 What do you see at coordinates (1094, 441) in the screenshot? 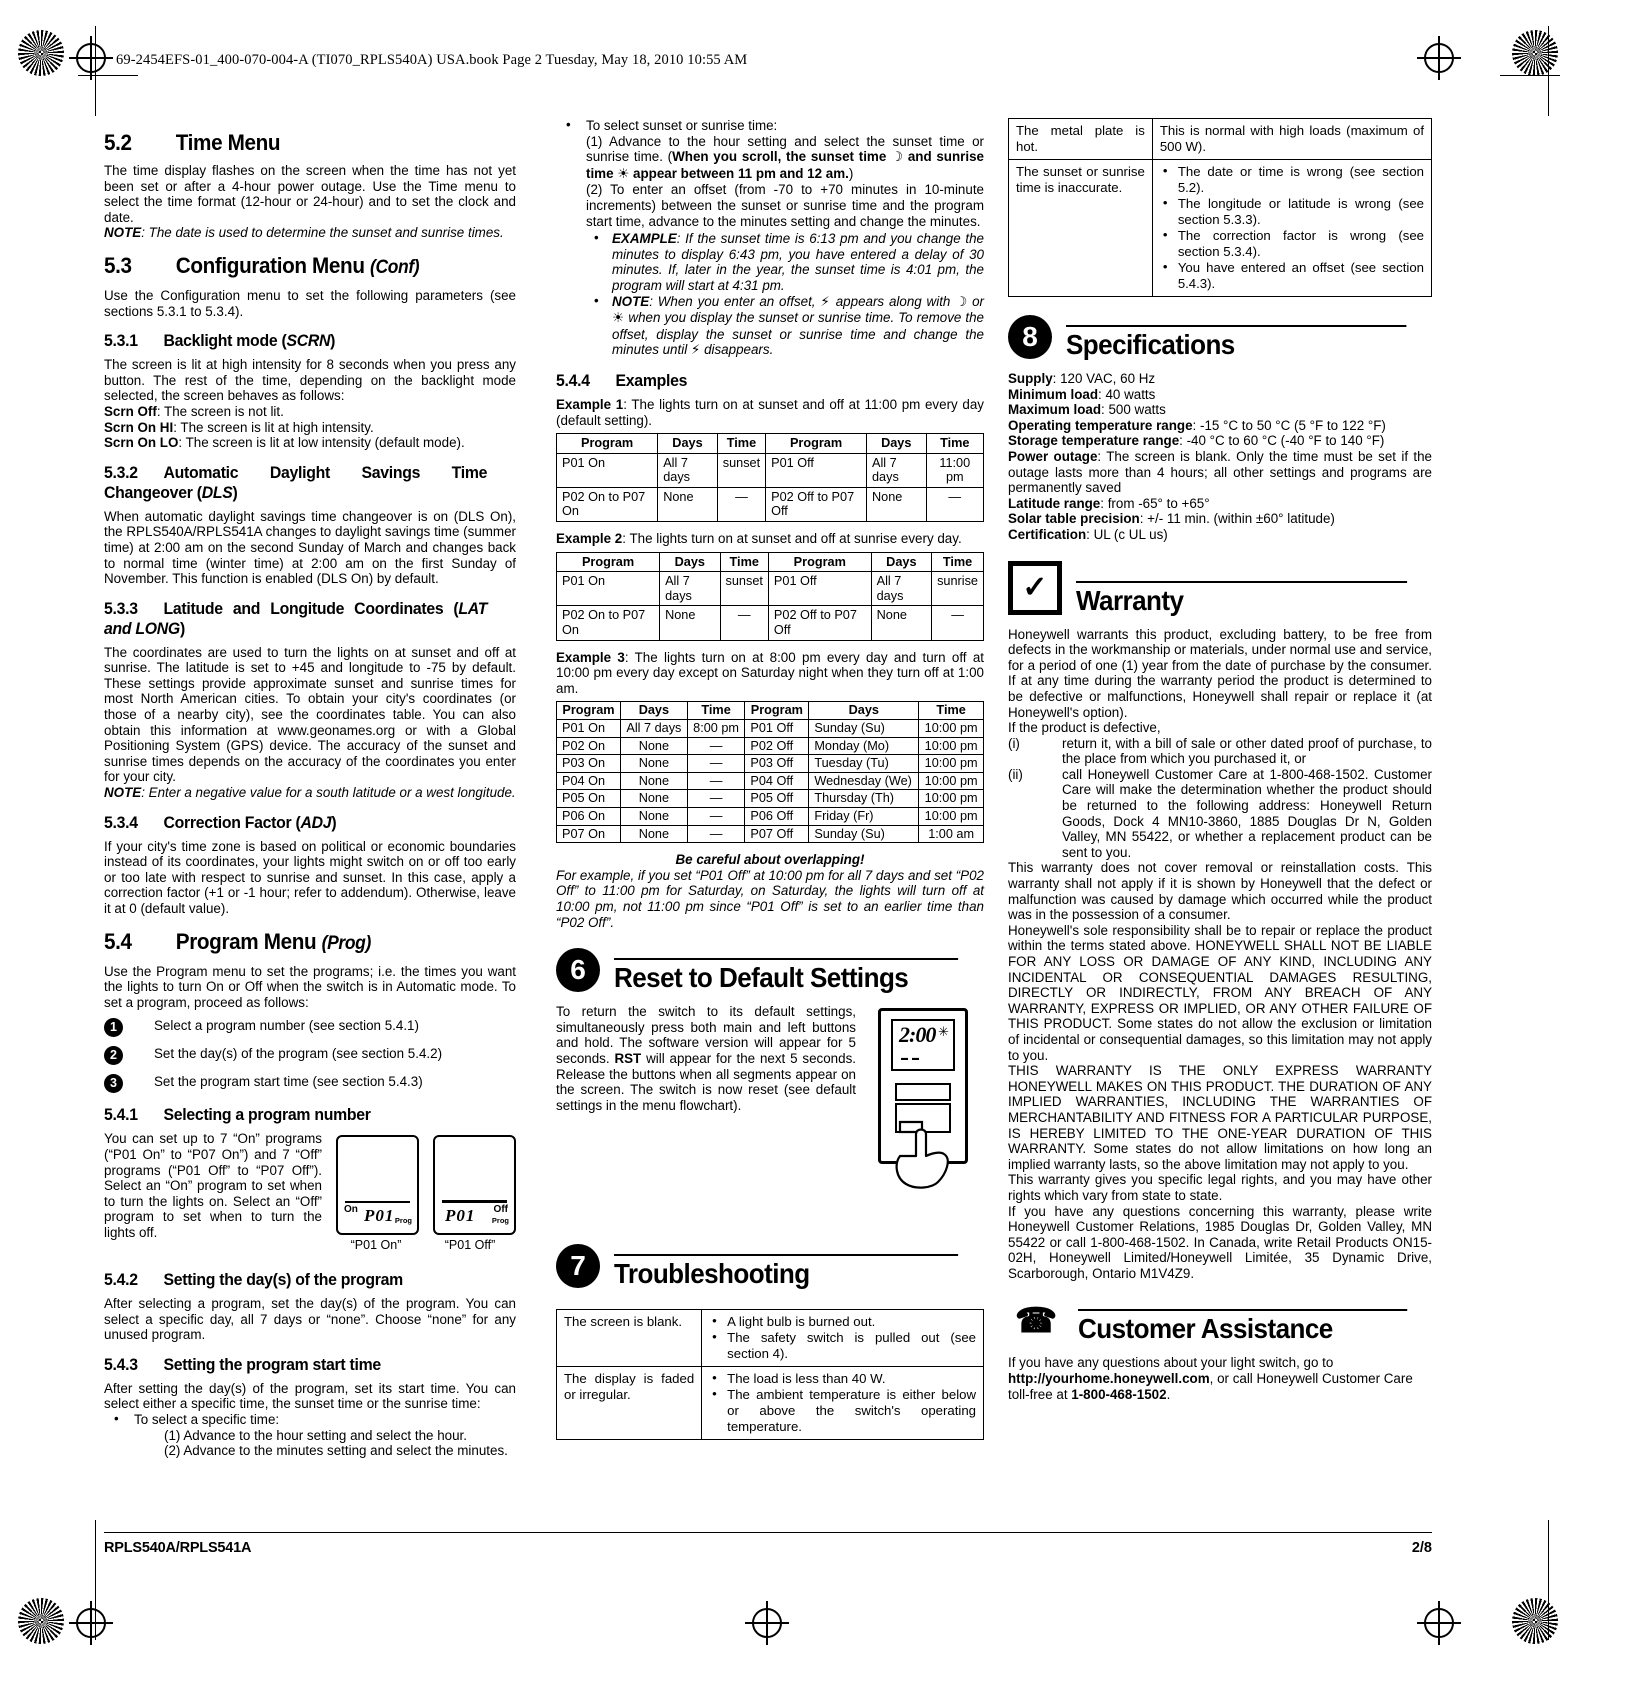
I see `spec-label: Storage temperature range` at bounding box center [1094, 441].